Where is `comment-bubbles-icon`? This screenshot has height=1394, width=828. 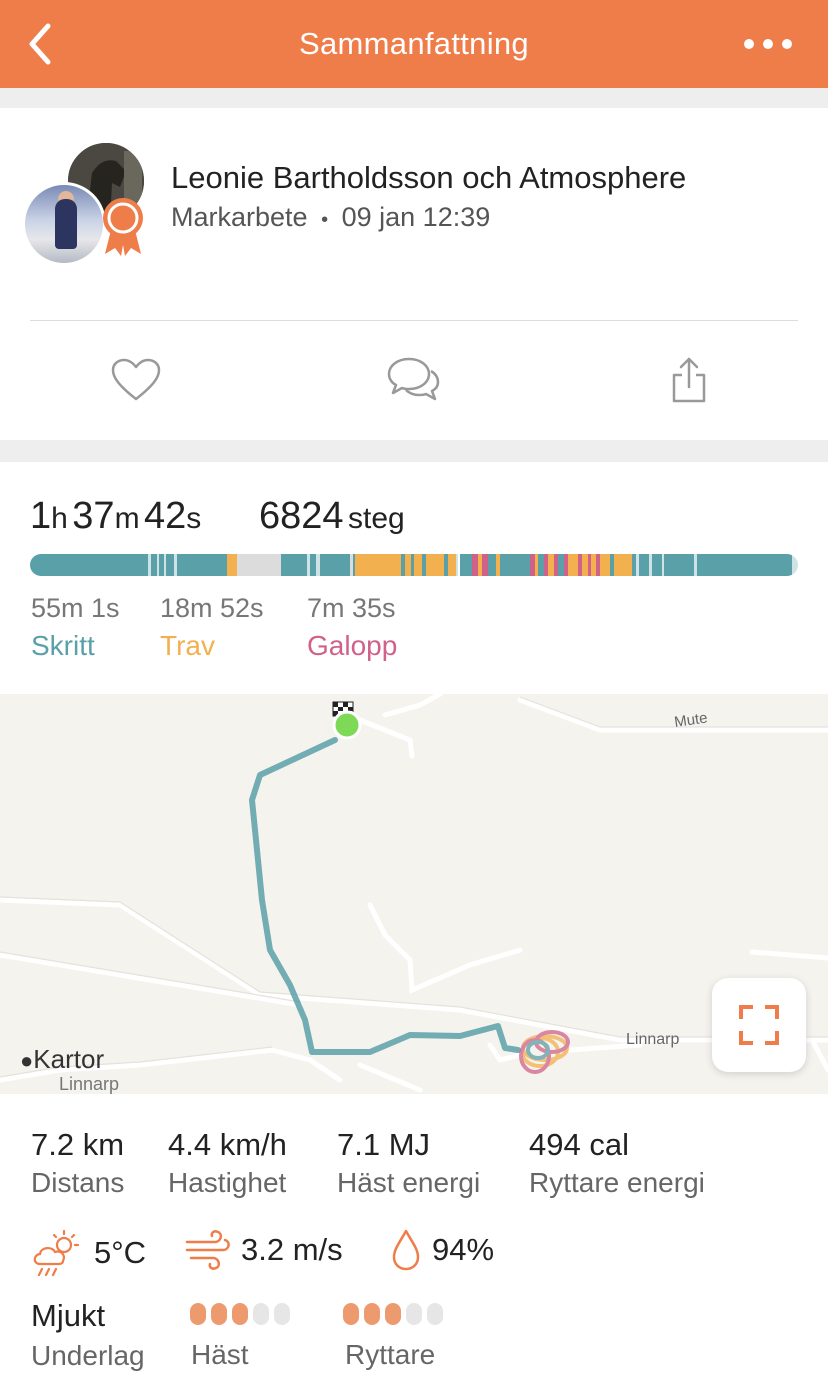 comment-bubbles-icon is located at coordinates (413, 379).